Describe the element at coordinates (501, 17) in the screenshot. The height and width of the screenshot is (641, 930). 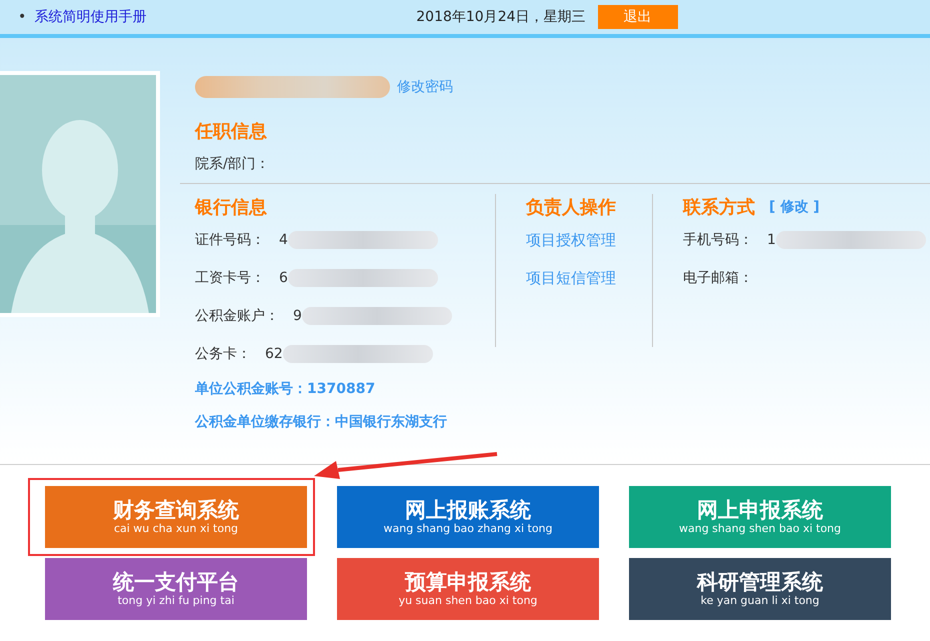
I see `date-text: 2018年10月24日，星期三` at that location.